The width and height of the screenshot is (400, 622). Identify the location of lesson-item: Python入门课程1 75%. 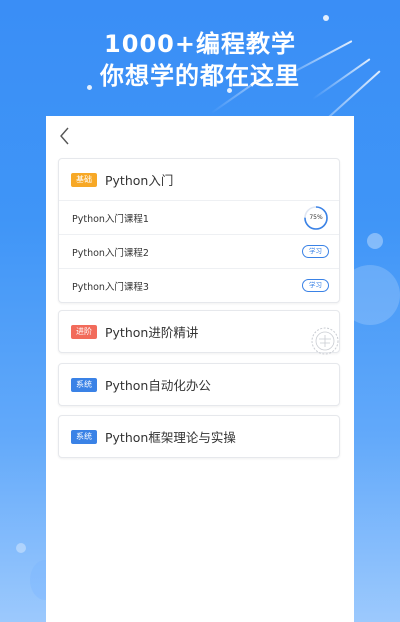
(199, 217).